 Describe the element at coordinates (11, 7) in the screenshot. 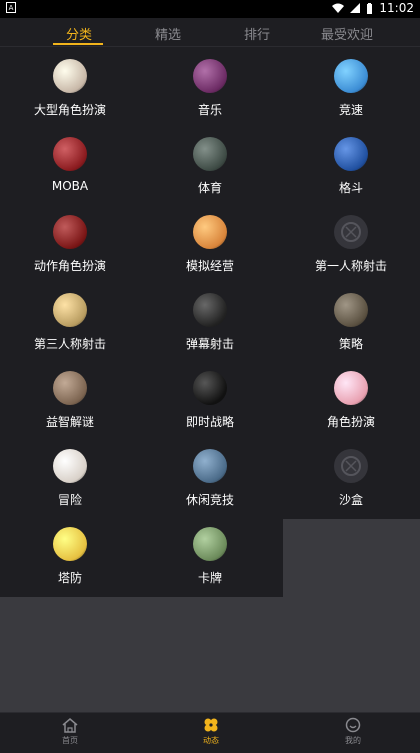

I see `notification-icon: A` at that location.